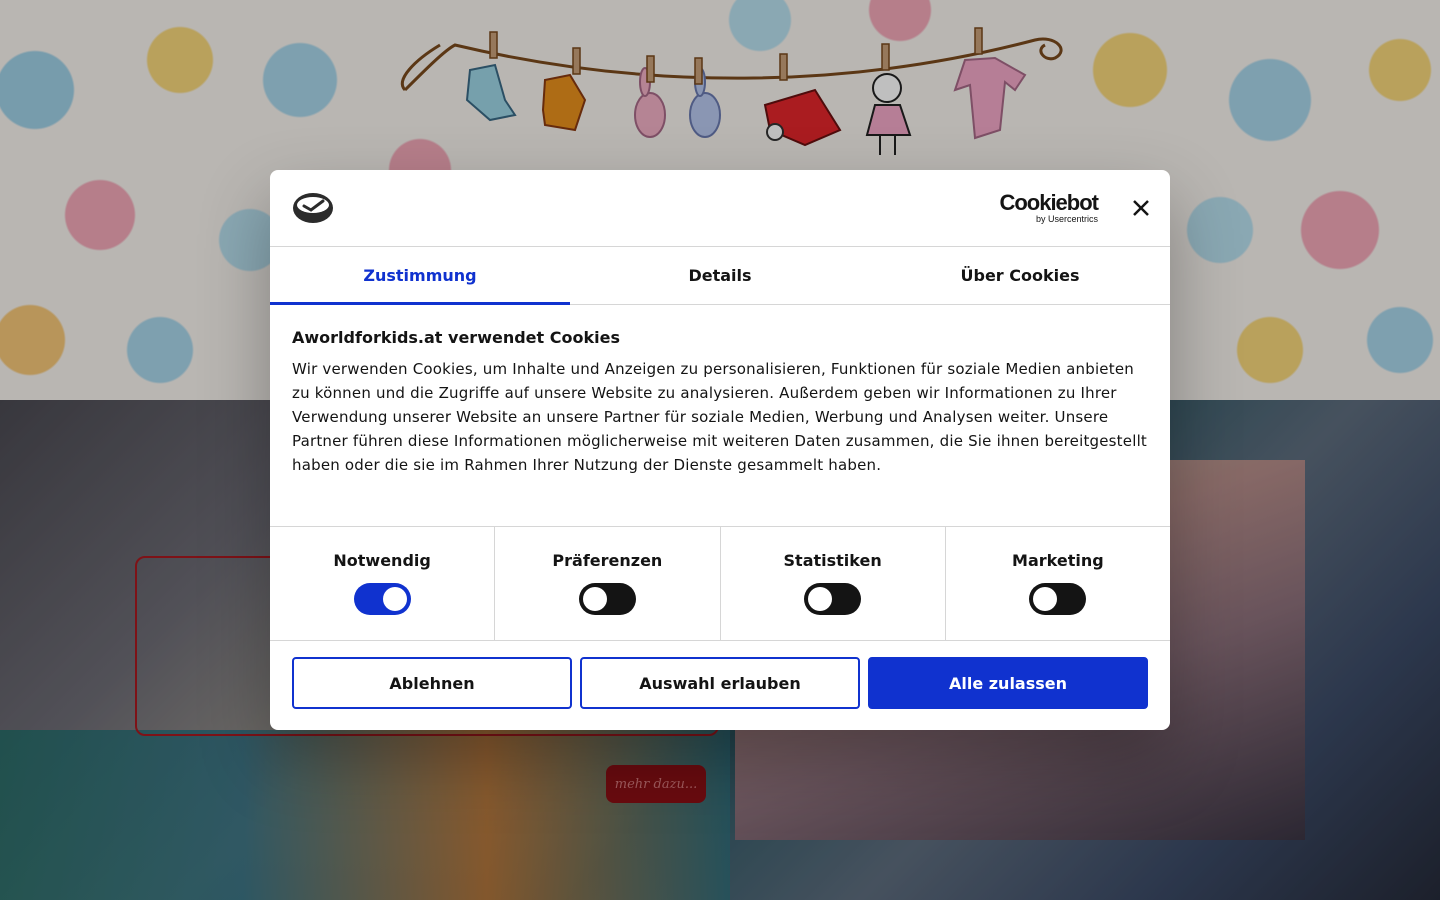 The image size is (1440, 900). I want to click on cookiebot-byline: by Usercentrics, so click(1066, 219).